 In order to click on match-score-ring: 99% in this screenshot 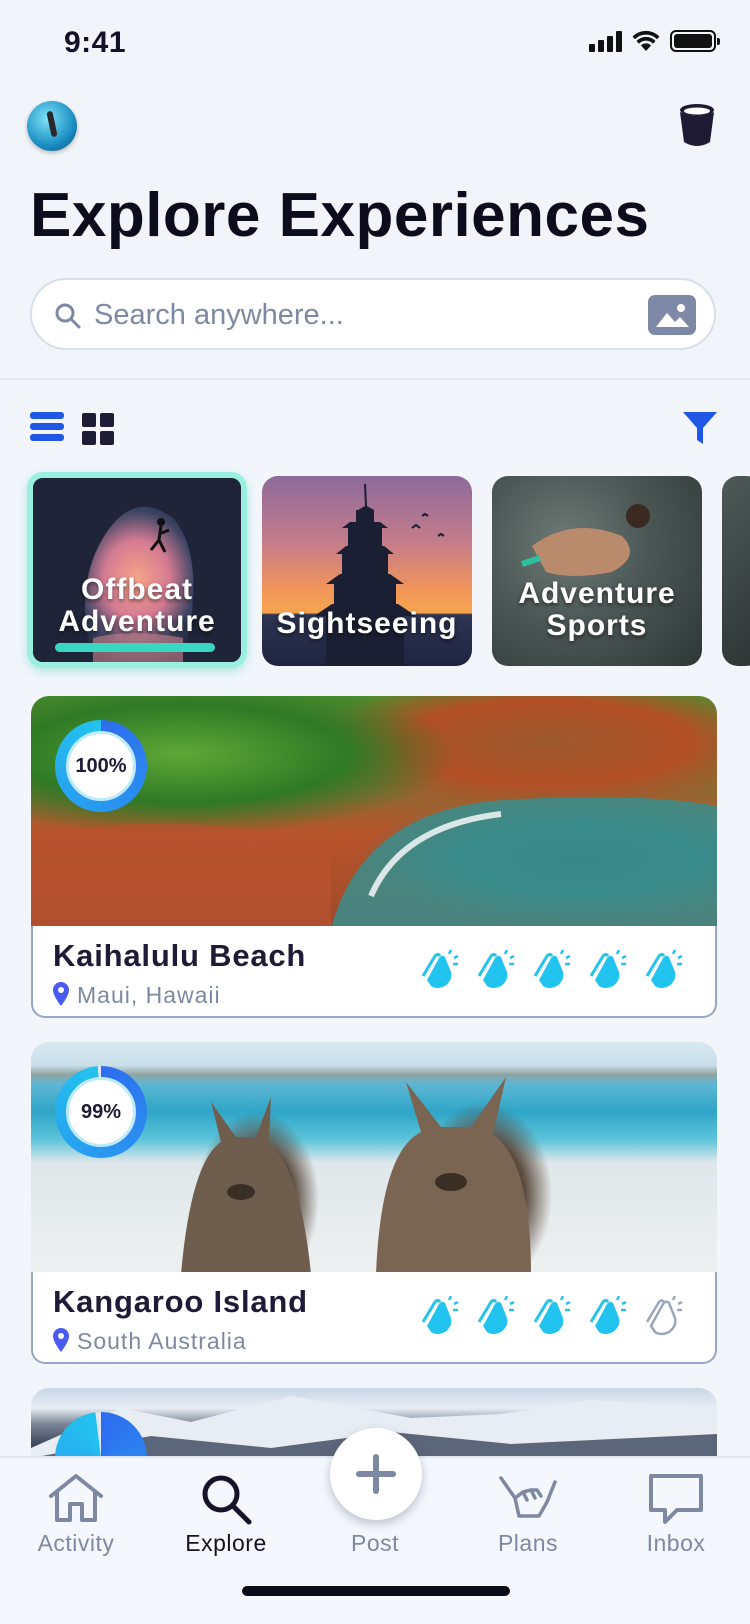, I will do `click(101, 1112)`.